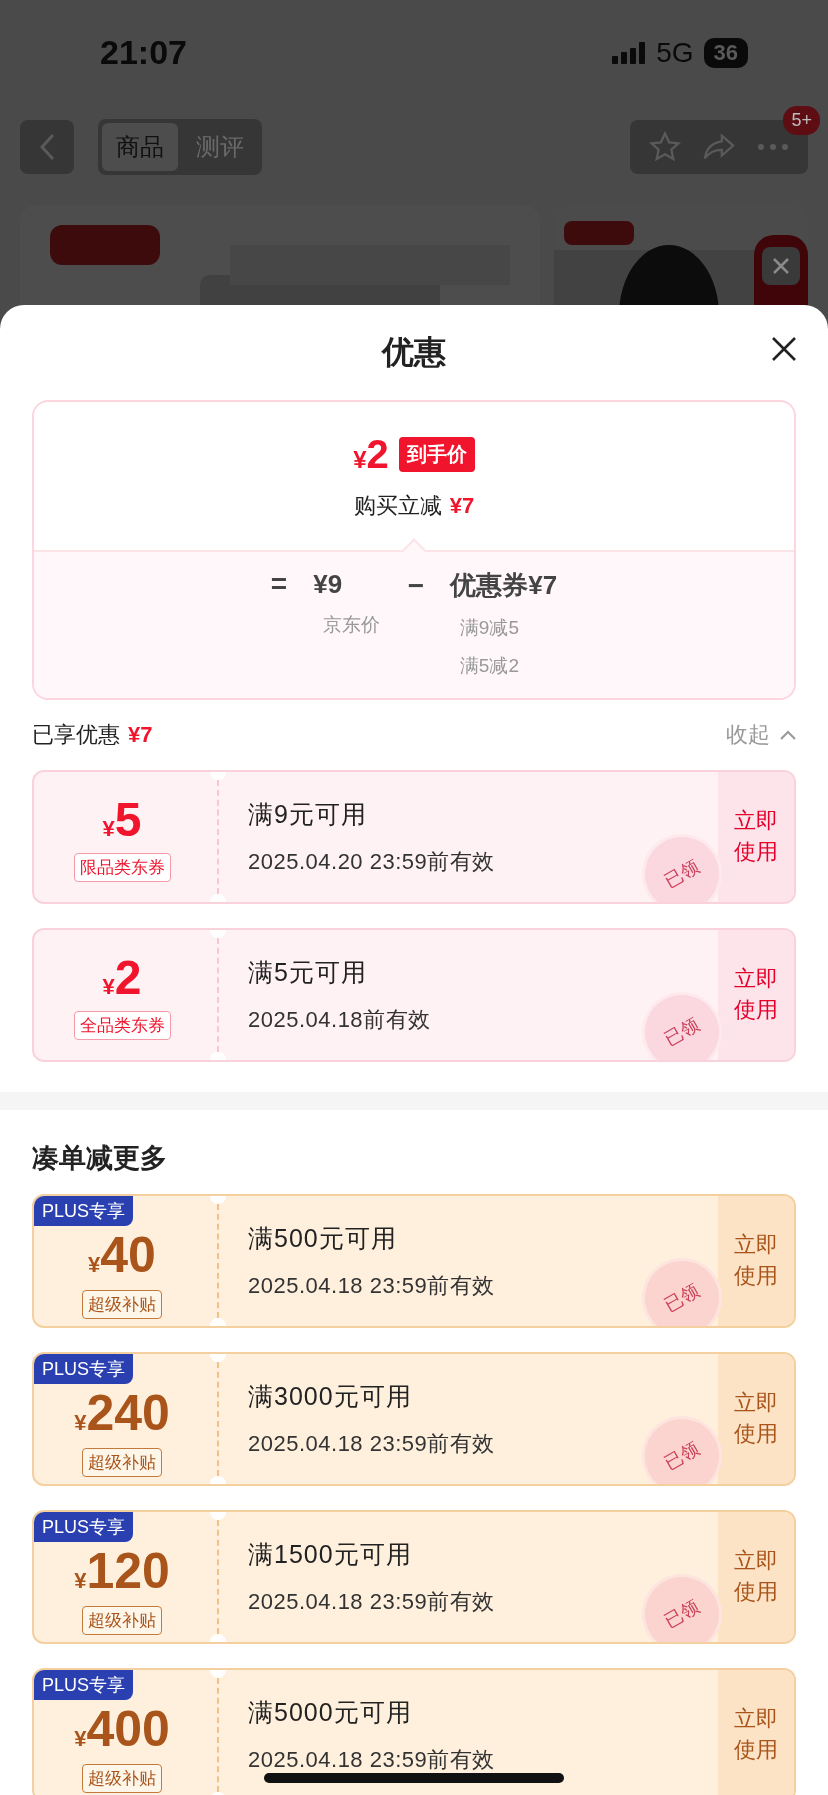 This screenshot has width=828, height=1795. I want to click on sheet-title: 优惠, so click(414, 352).